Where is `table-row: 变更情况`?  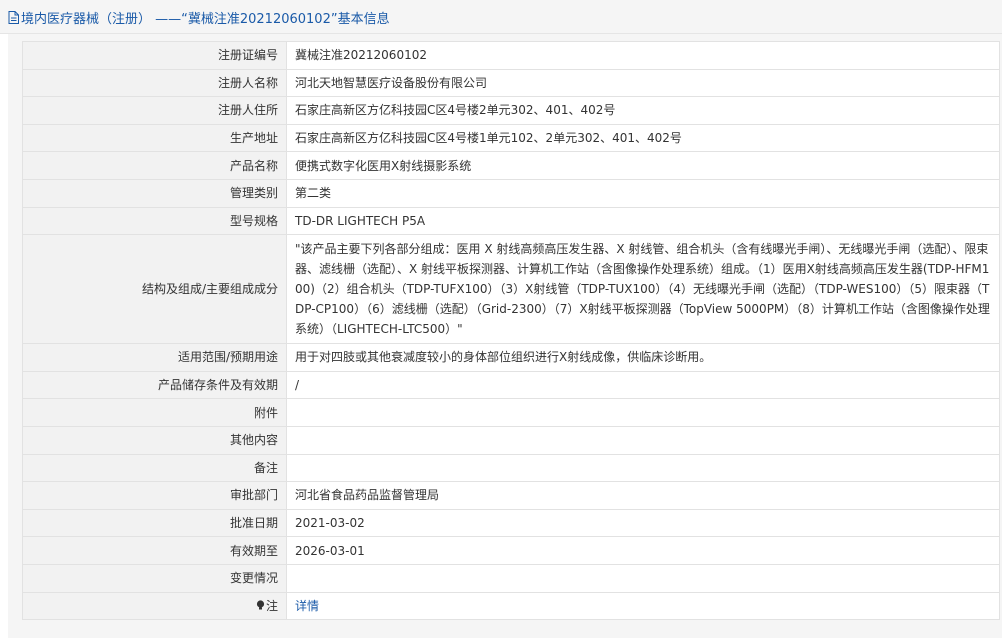
table-row: 变更情况 is located at coordinates (511, 578).